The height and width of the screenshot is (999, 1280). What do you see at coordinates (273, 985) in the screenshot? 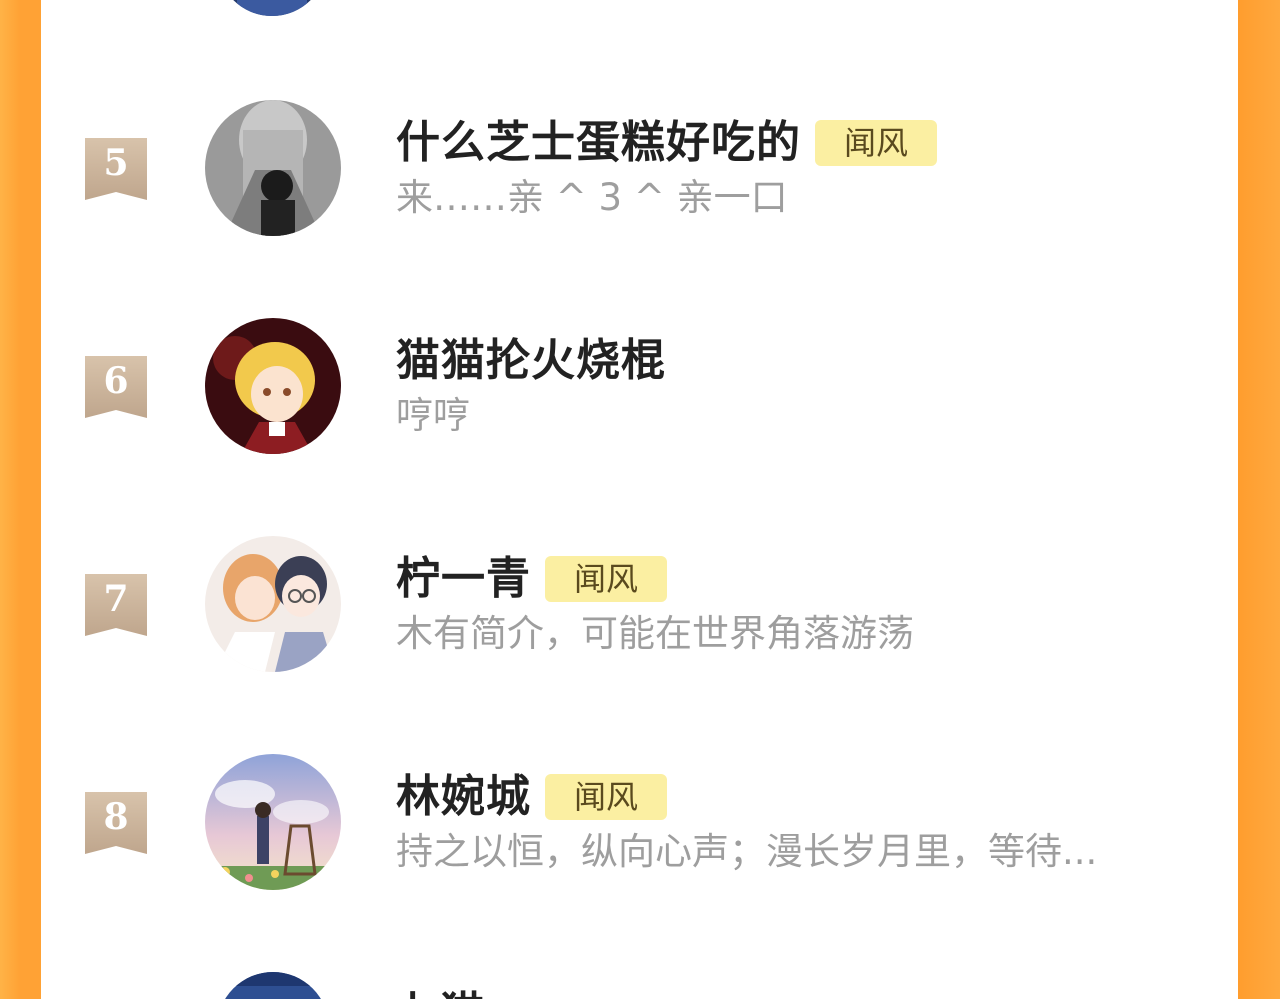
I see `avatar-partial-bottom-icon` at bounding box center [273, 985].